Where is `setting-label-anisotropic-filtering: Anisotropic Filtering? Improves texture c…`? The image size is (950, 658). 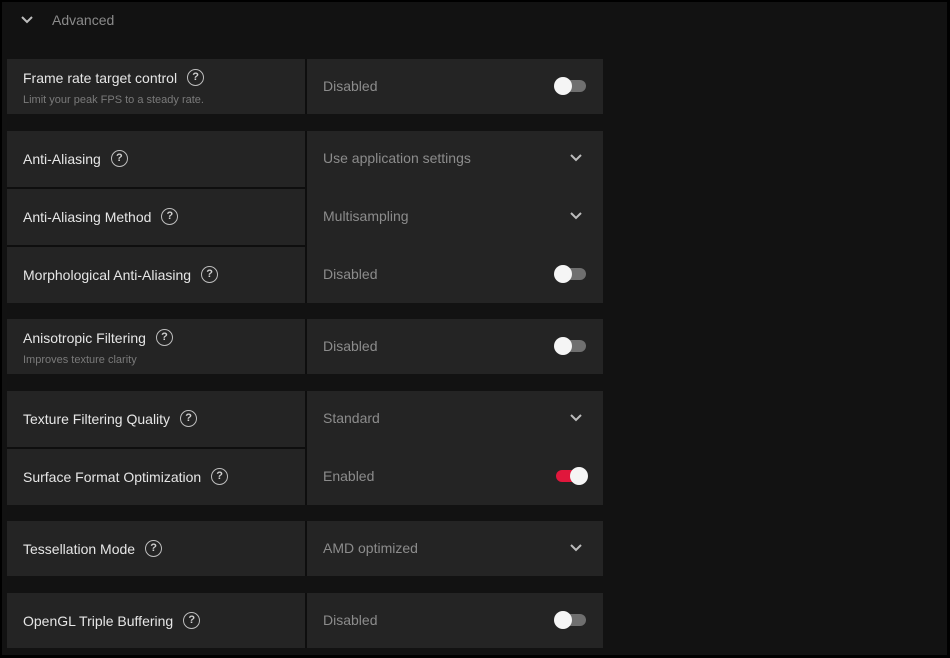
setting-label-anisotropic-filtering: Anisotropic Filtering? Improves texture c… is located at coordinates (156, 346).